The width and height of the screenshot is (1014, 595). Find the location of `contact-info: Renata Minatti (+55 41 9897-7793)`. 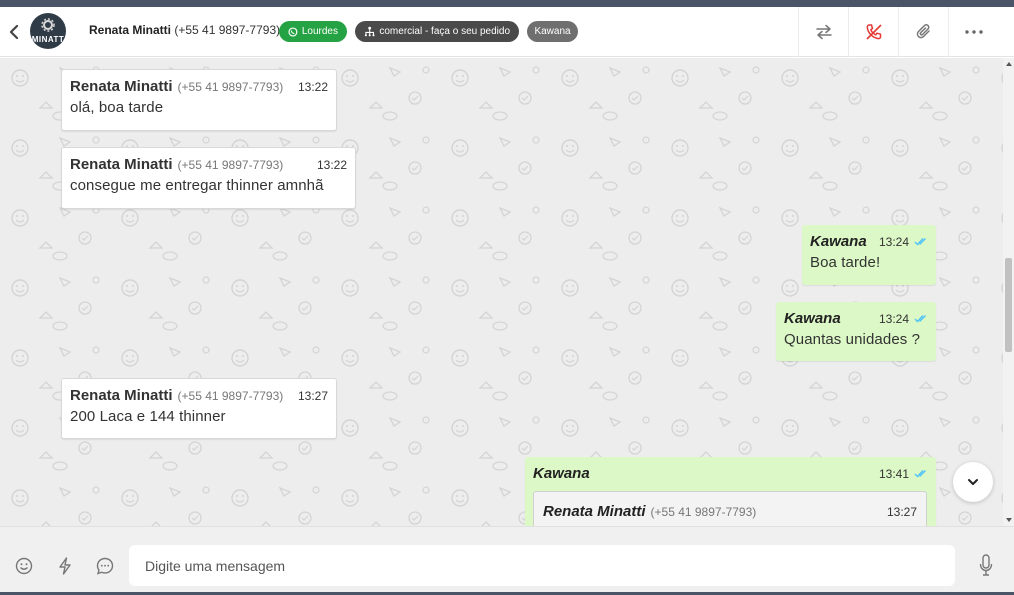

contact-info: Renata Minatti (+55 41 9897-7793) is located at coordinates (184, 30).